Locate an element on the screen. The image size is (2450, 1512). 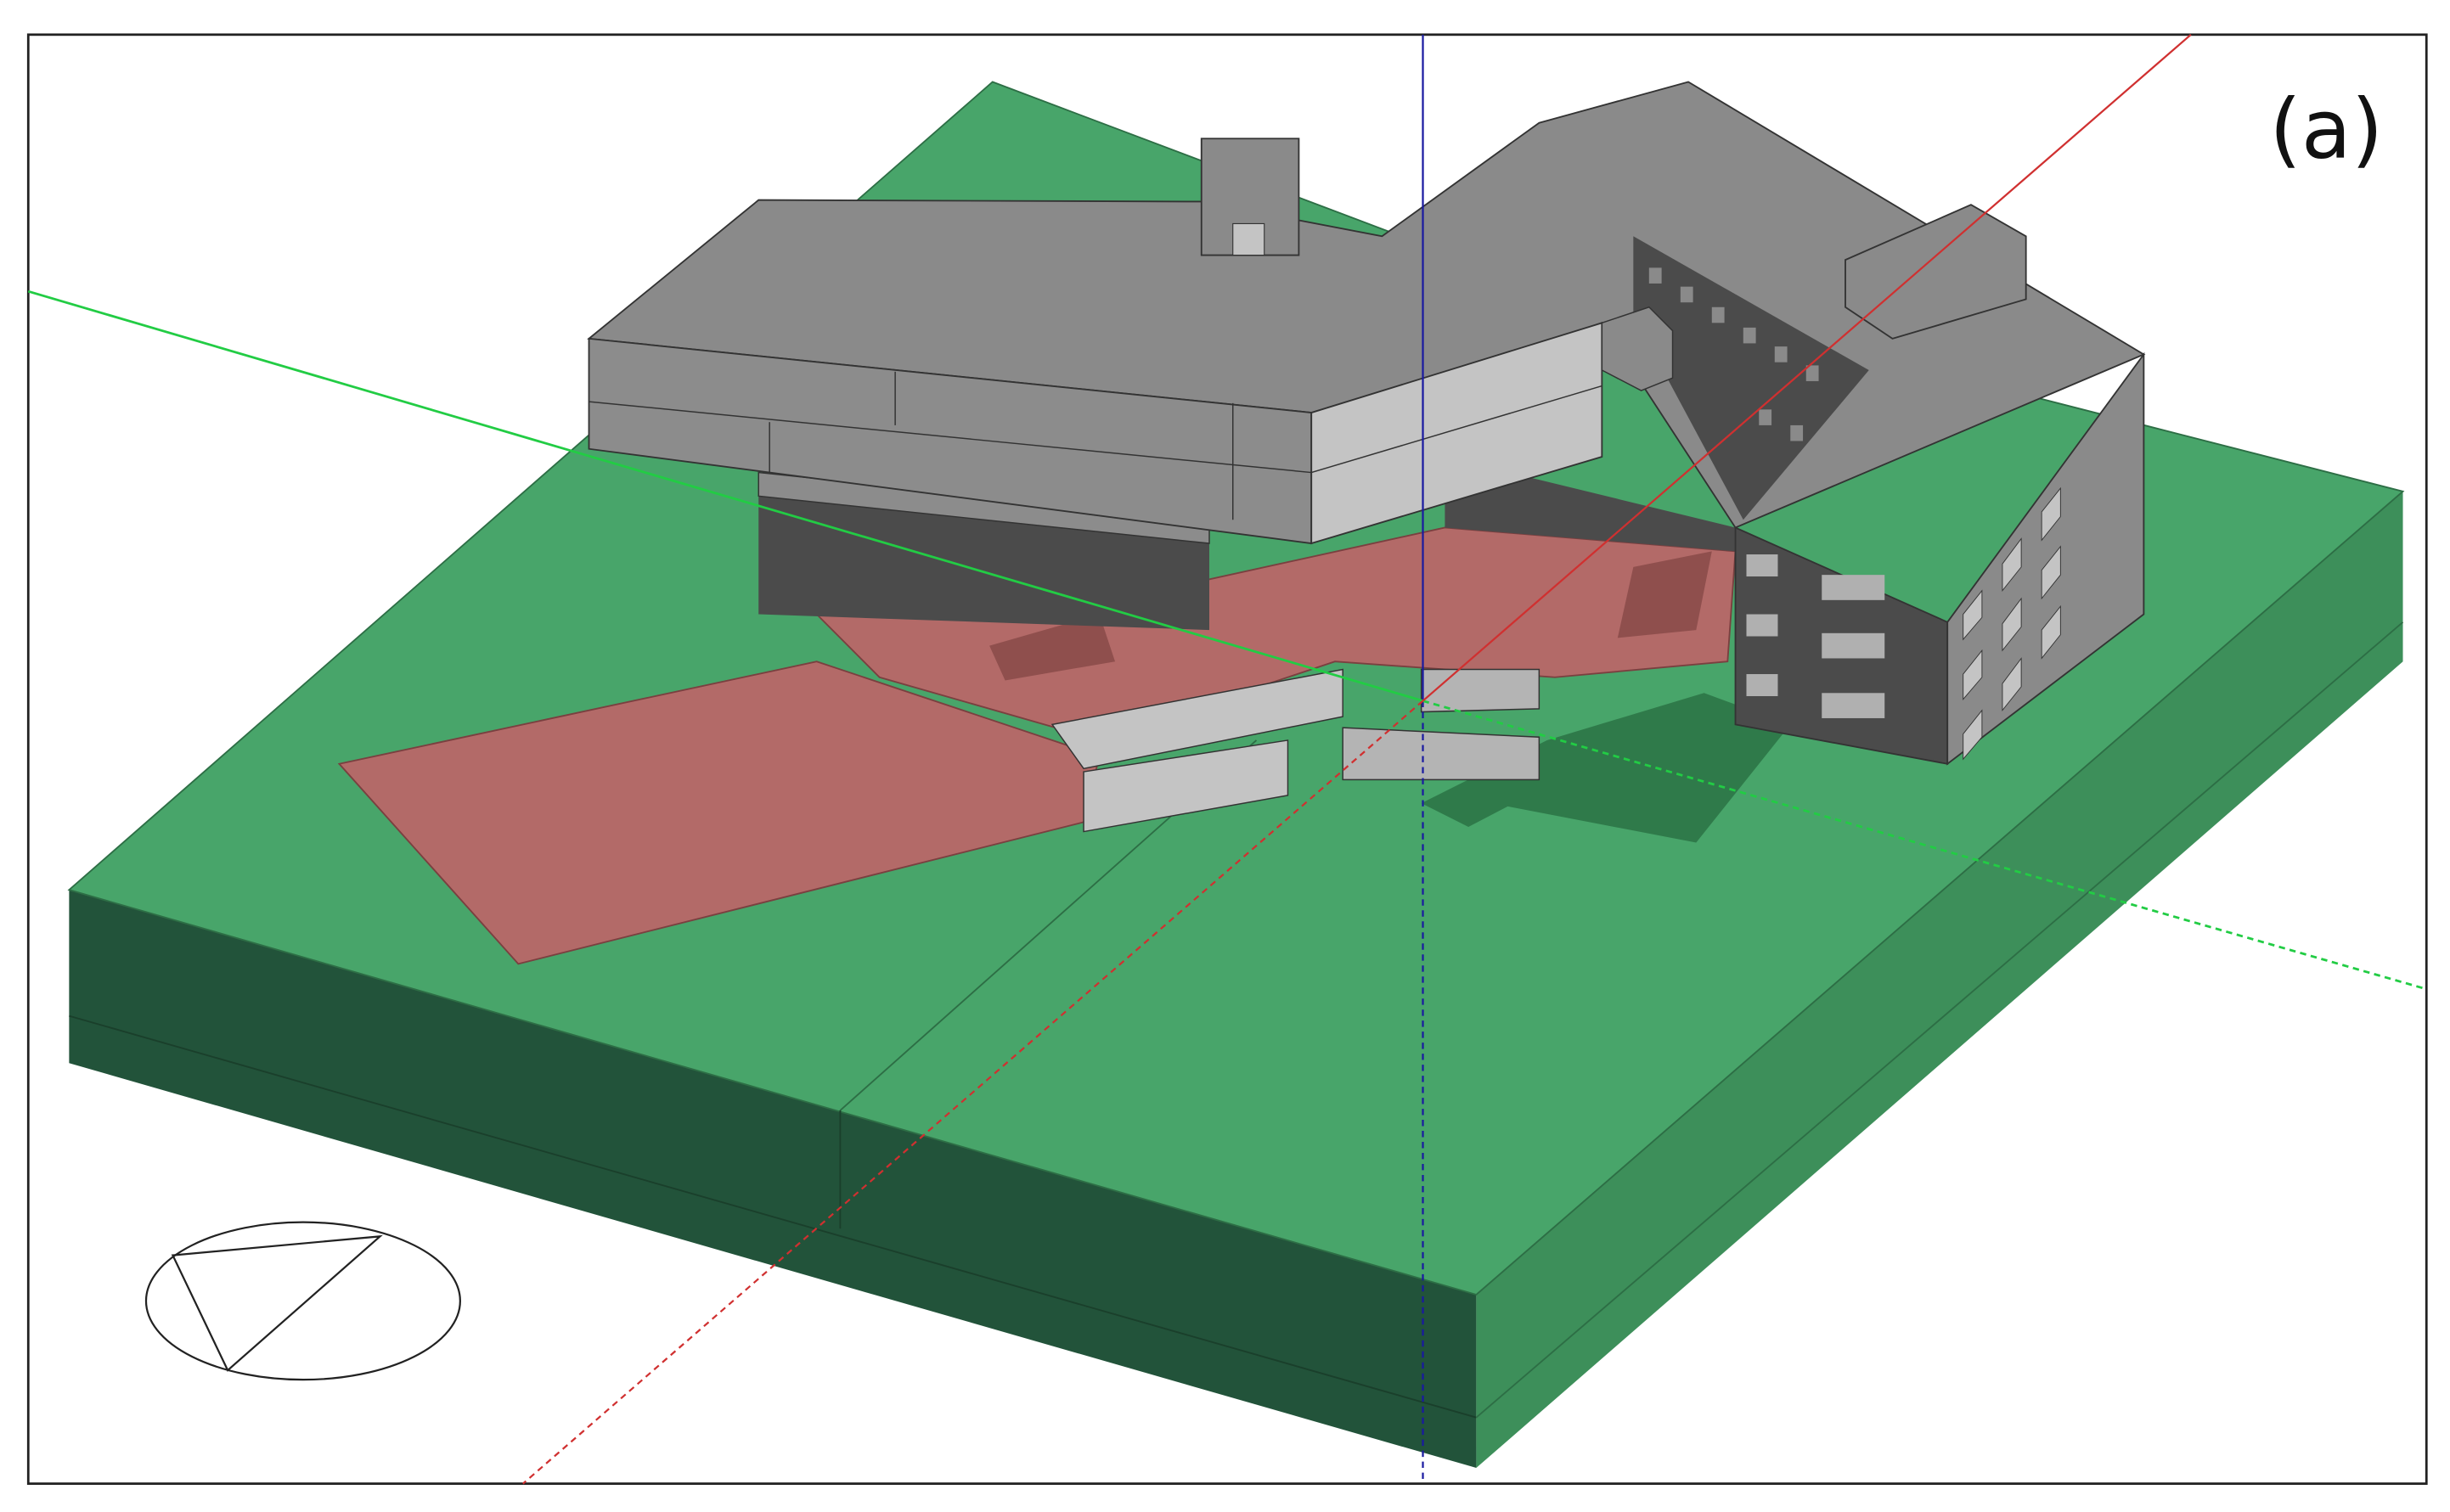
chimney-opening is located at coordinates (1248, 239).